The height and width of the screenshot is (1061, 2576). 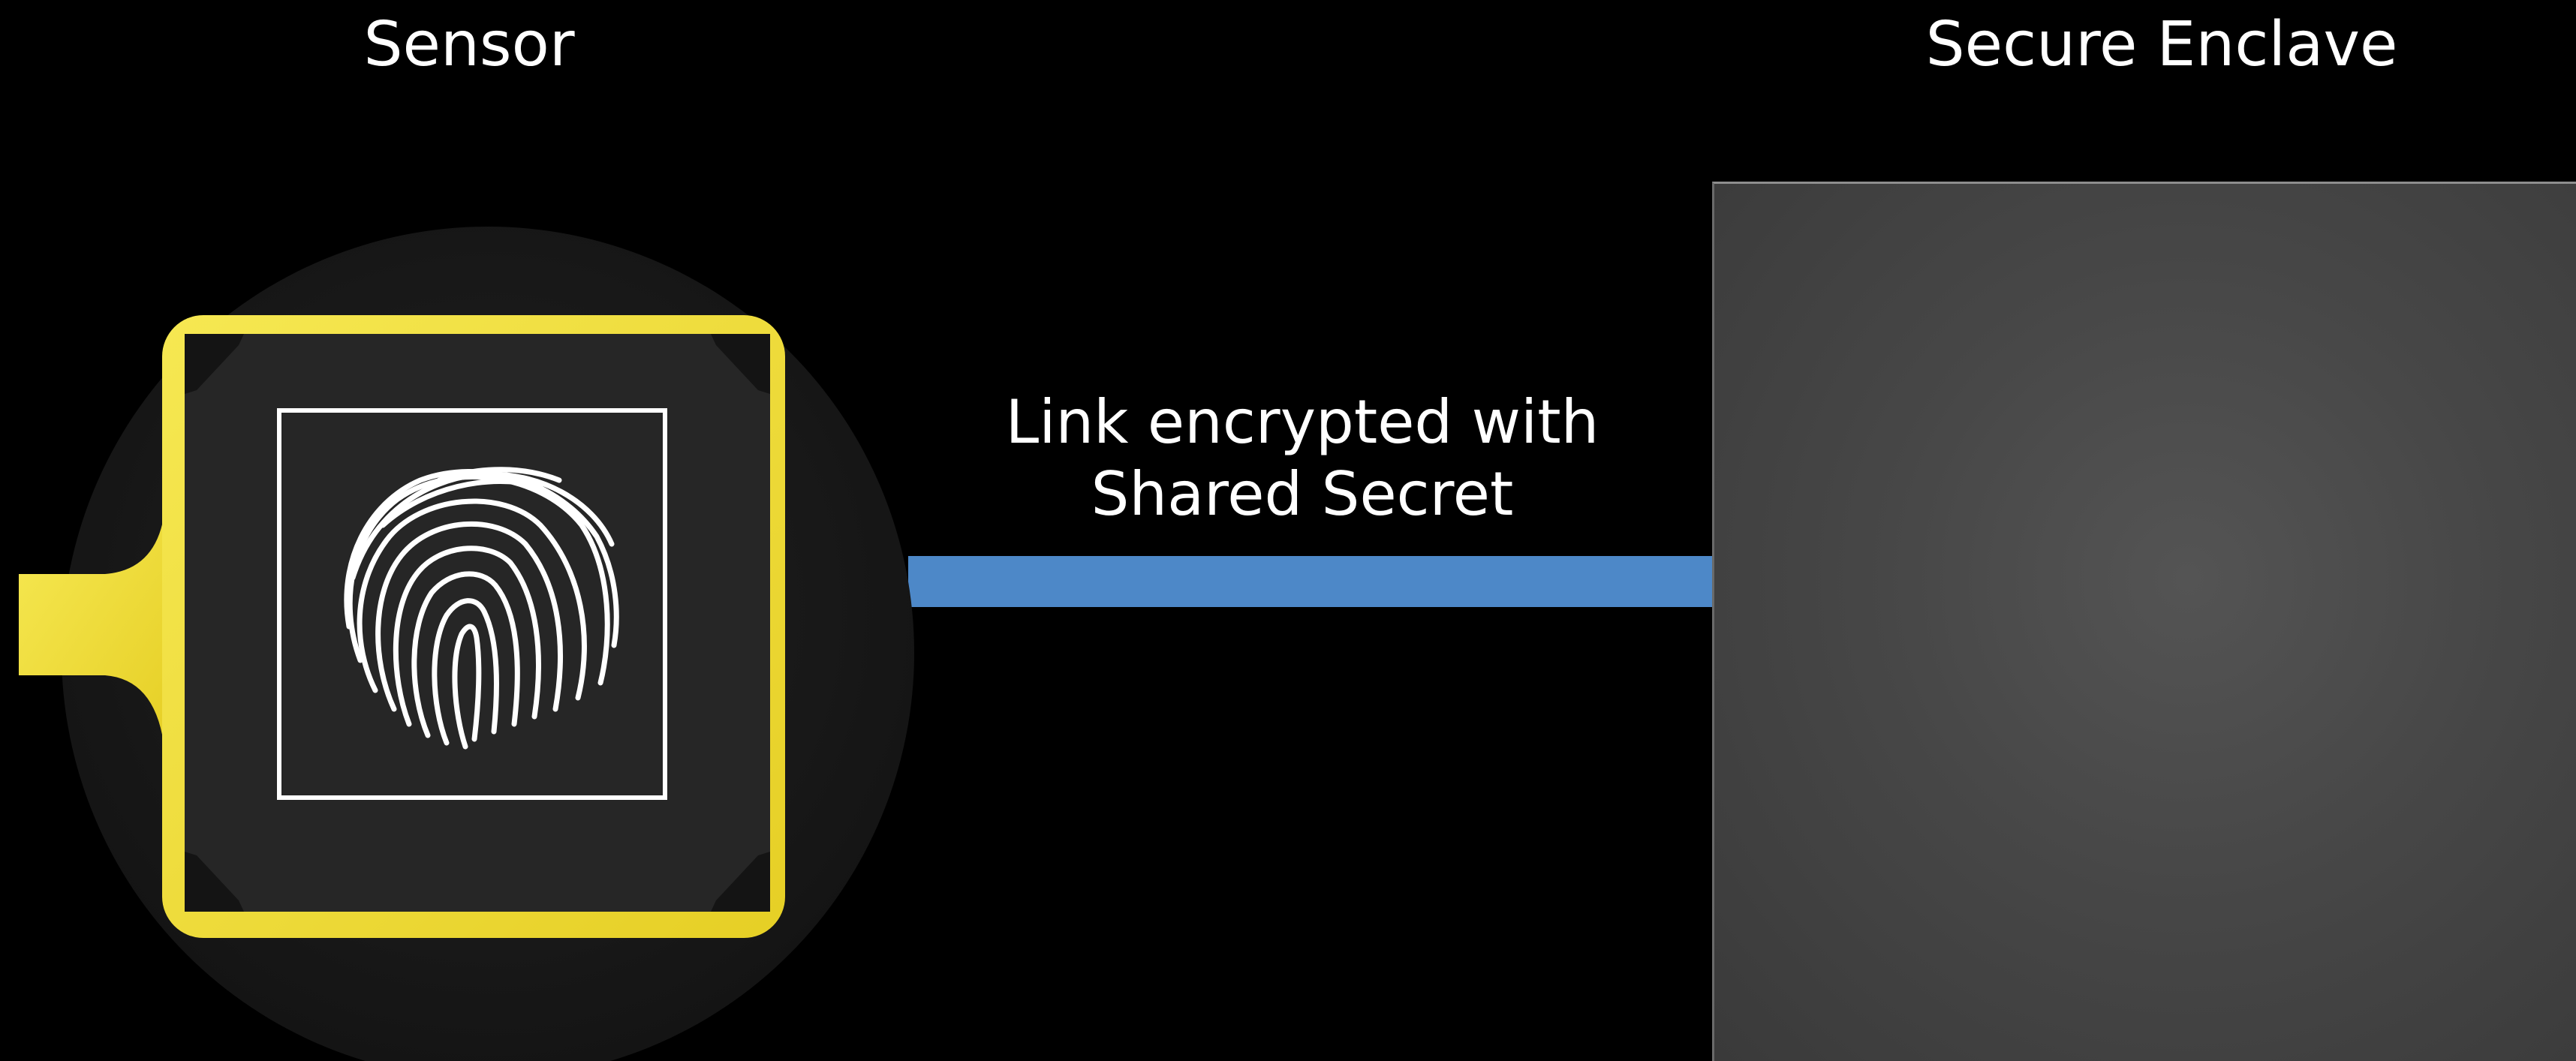 I want to click on link-label-line-2: Shared Secret, so click(x=1302, y=494).